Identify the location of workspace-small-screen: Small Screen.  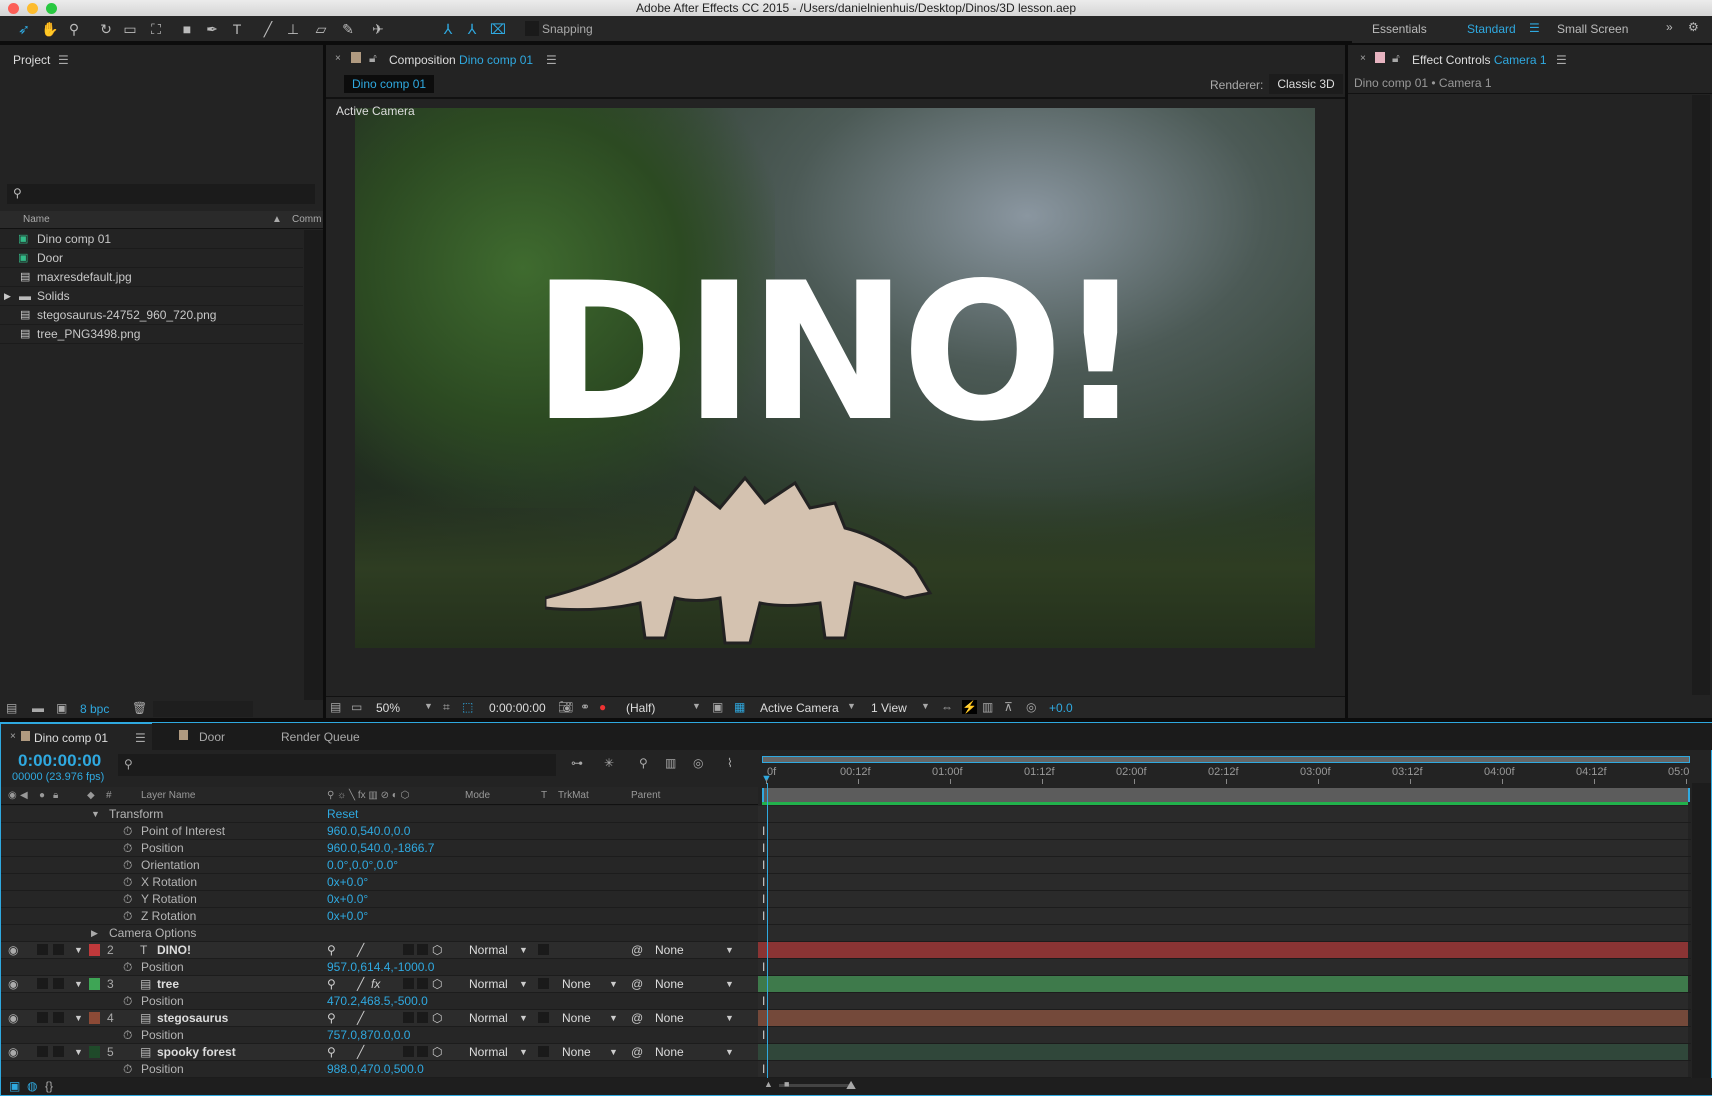
(1592, 29).